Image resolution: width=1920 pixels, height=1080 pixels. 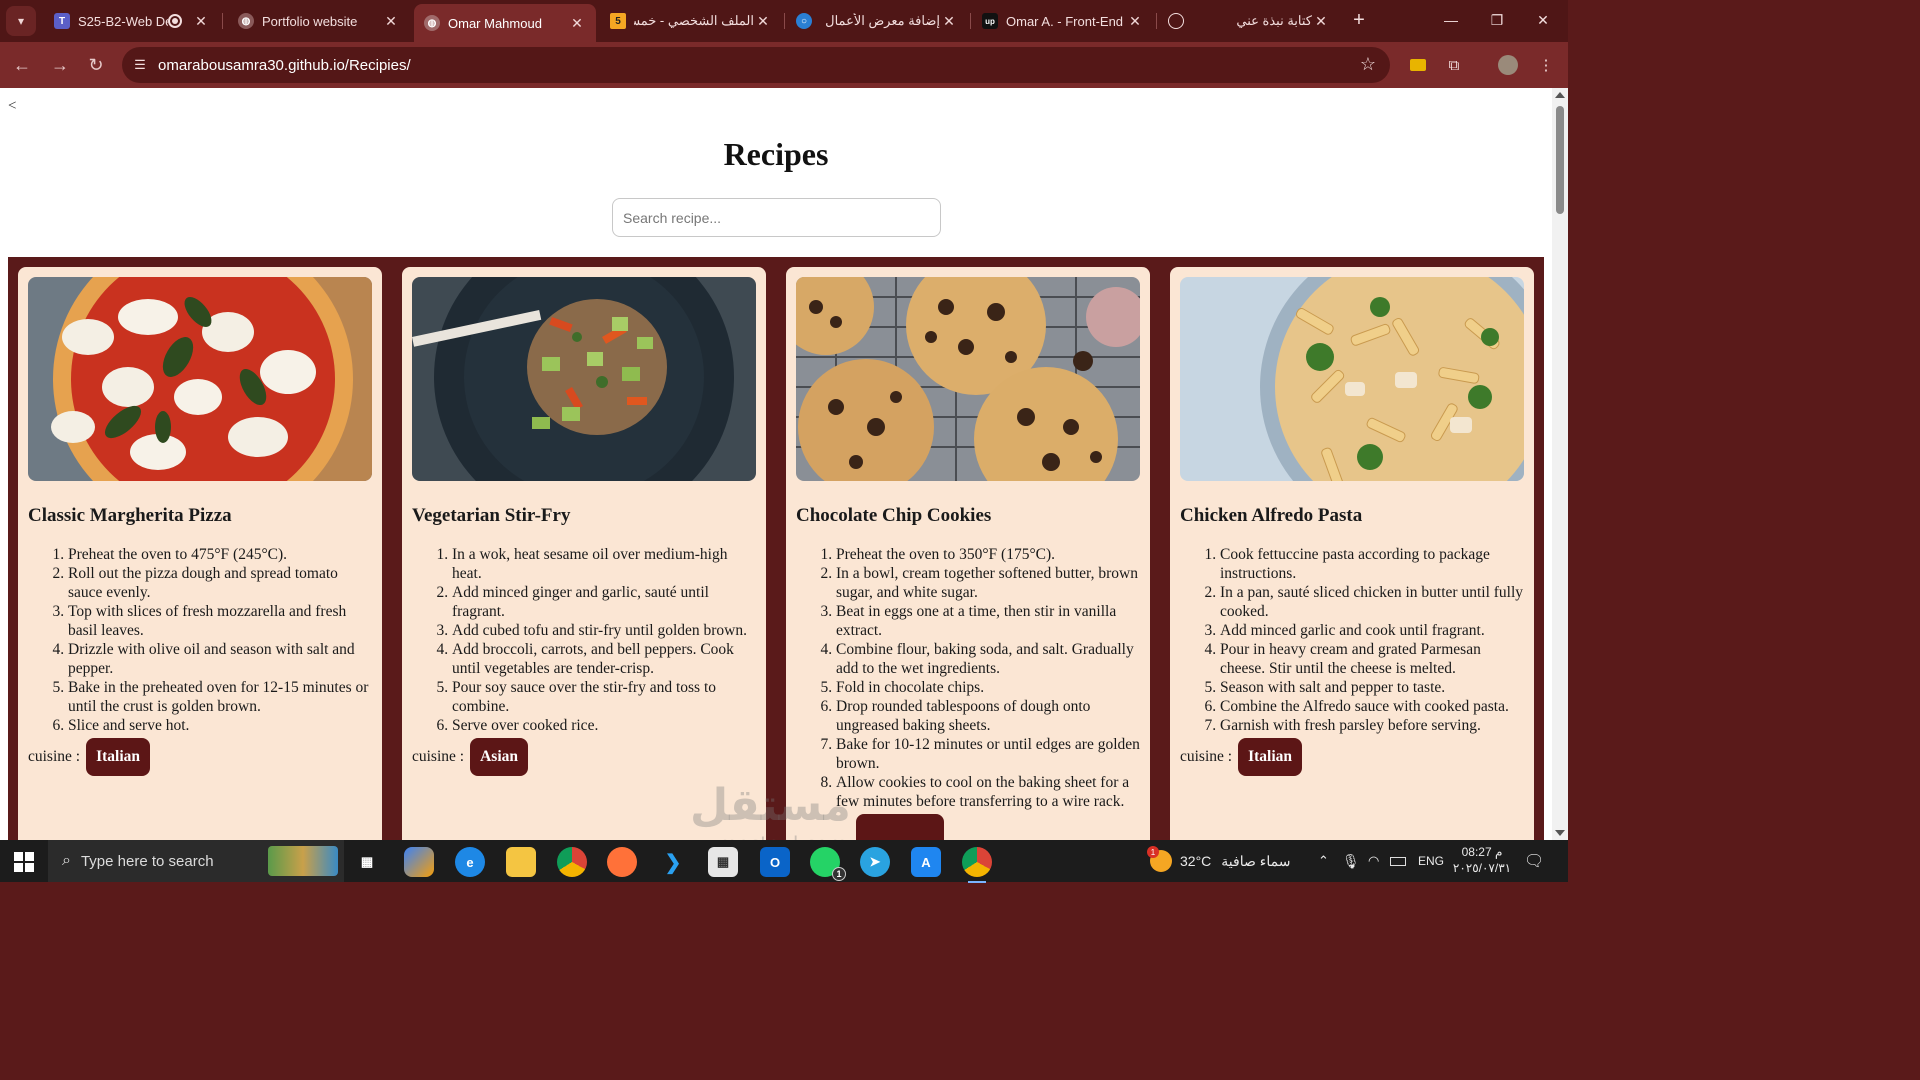 What do you see at coordinates (584, 379) in the screenshot?
I see `stirfry-image` at bounding box center [584, 379].